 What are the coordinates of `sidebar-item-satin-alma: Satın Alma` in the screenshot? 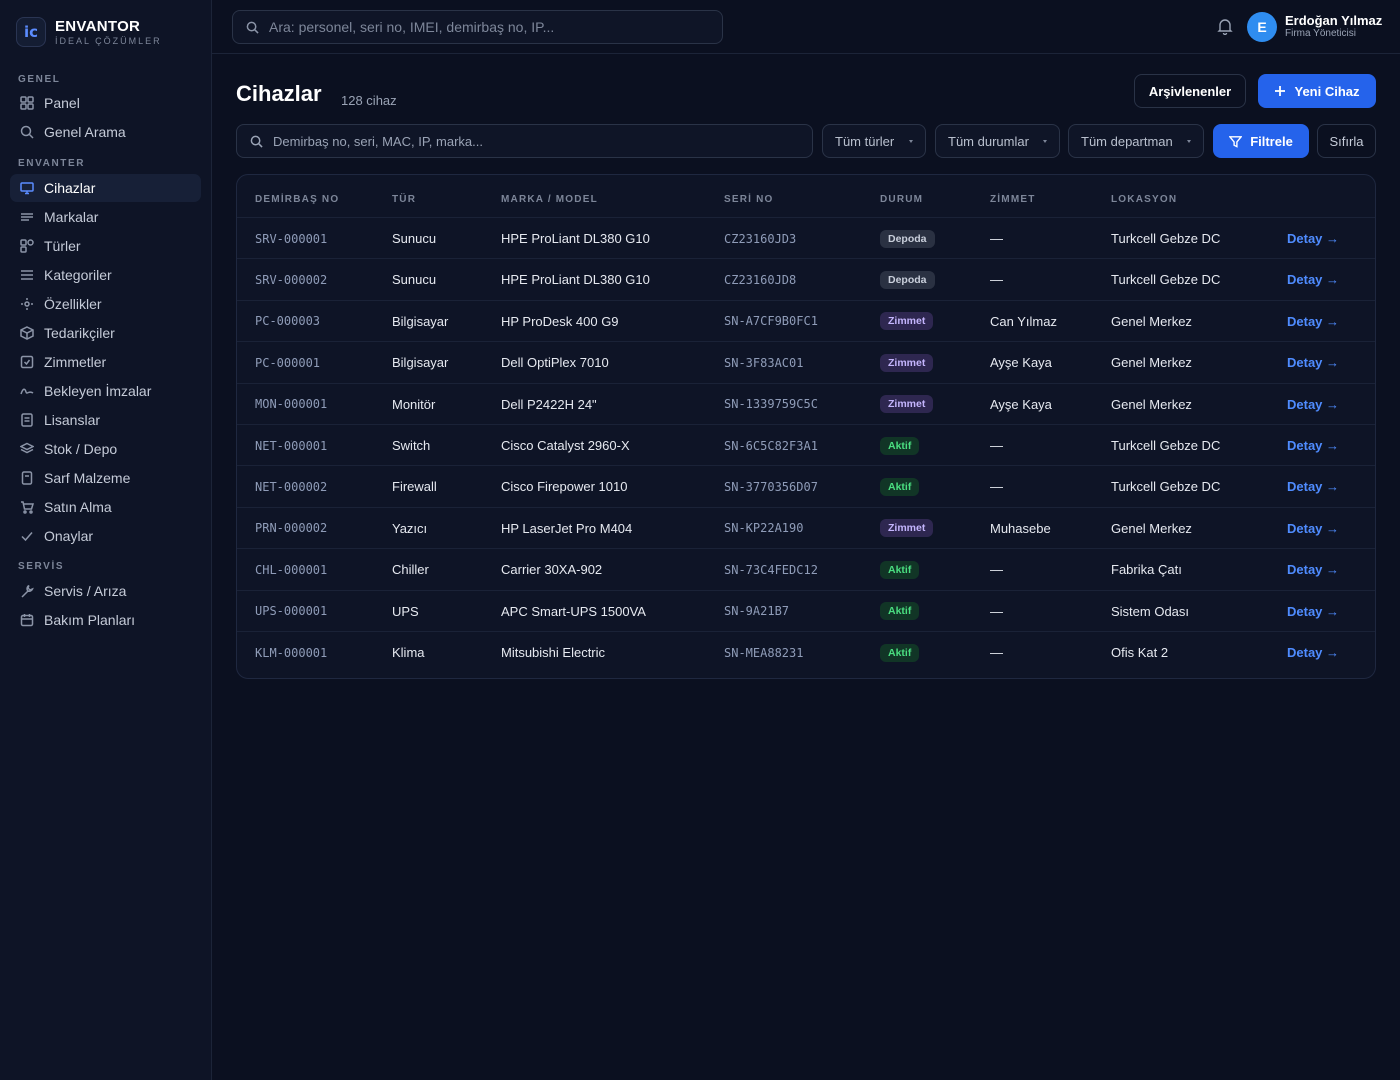 It's located at (105, 507).